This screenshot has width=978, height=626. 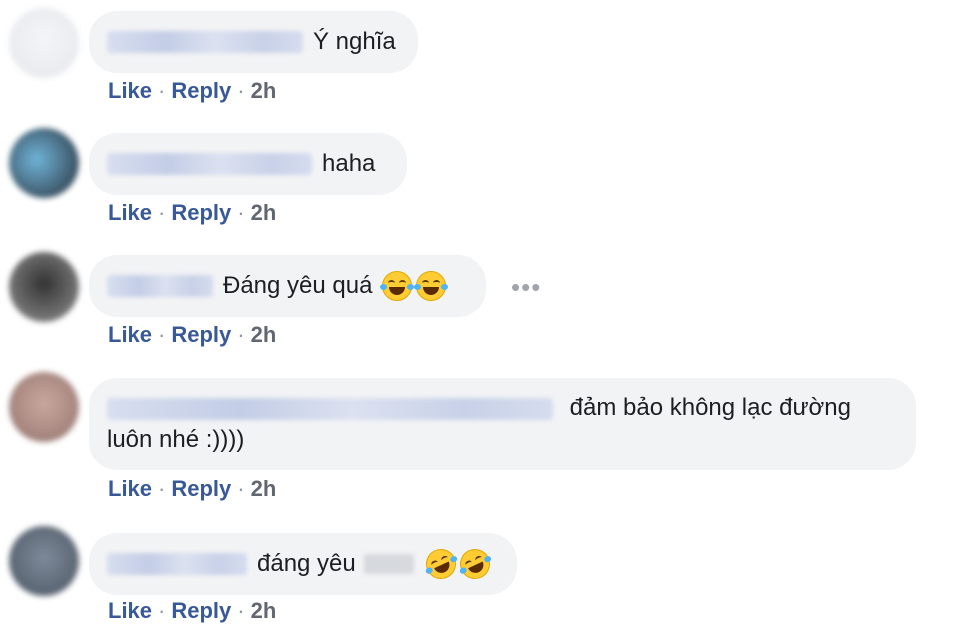 I want to click on comment-text: Đáng yêu quá, so click(x=298, y=285).